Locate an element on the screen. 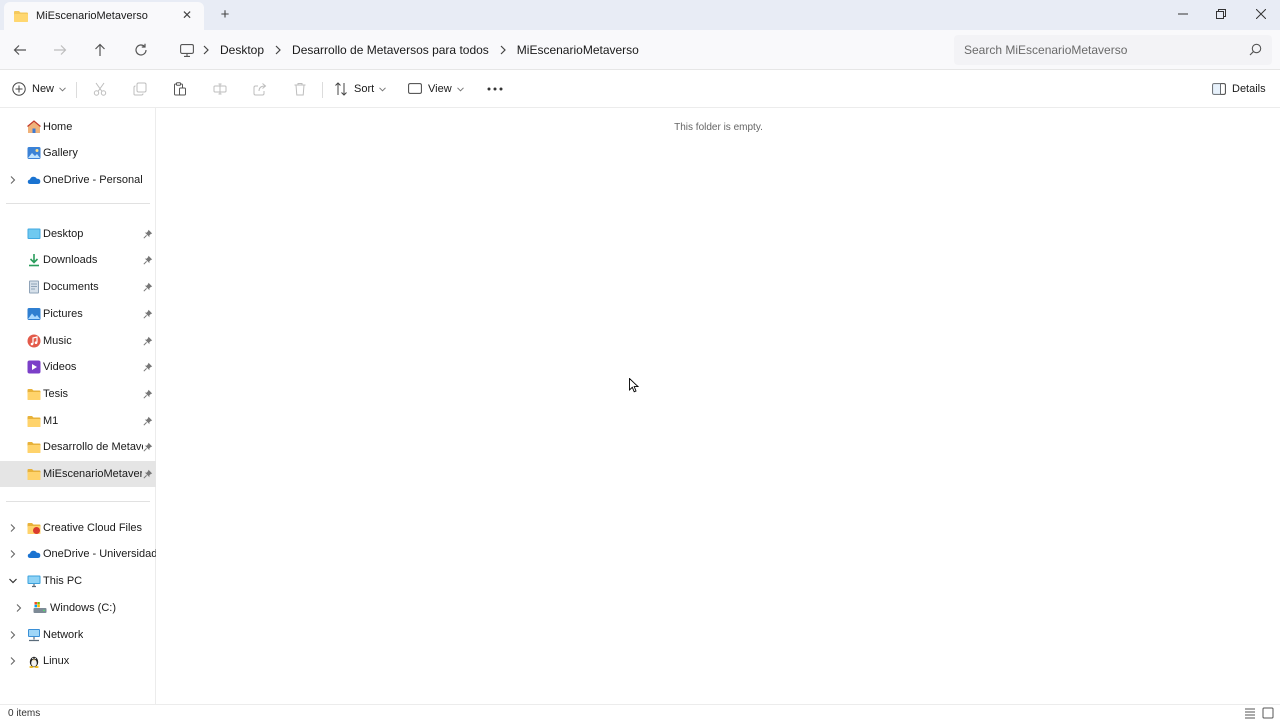 The height and width of the screenshot is (720, 1280). view-button: View is located at coordinates (436, 89).